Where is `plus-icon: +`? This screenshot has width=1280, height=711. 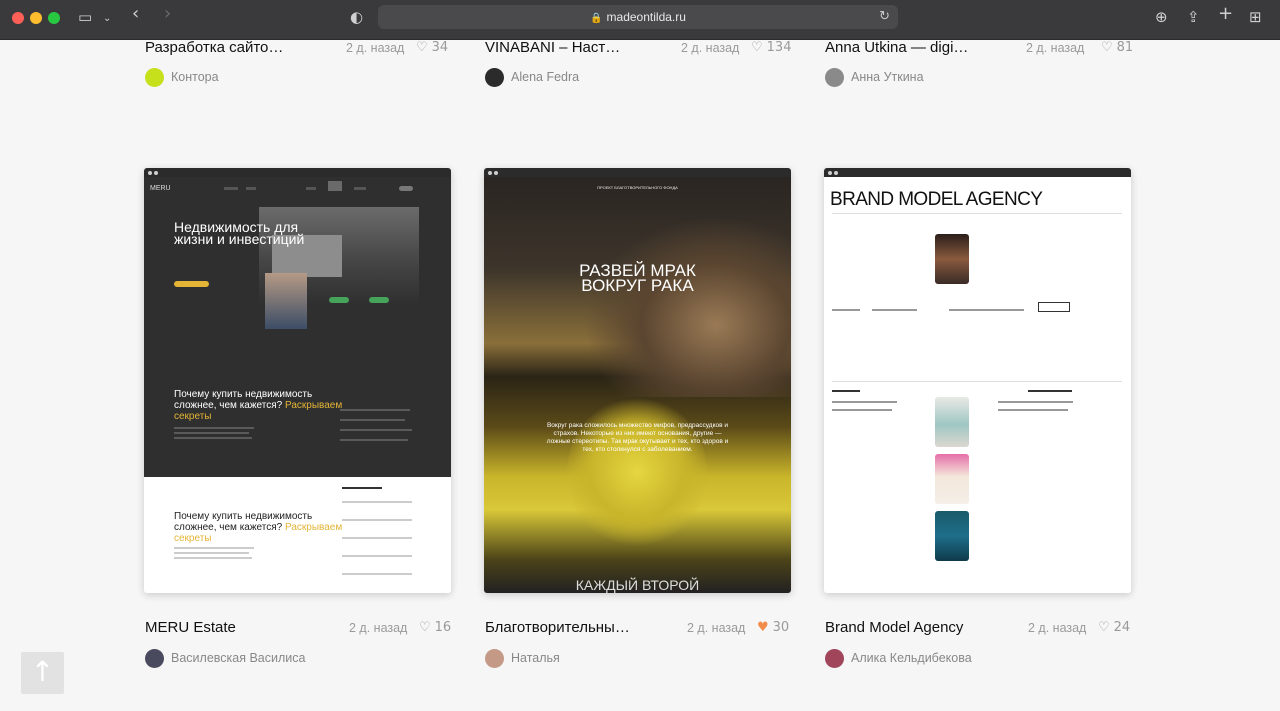
plus-icon: + is located at coordinates (1225, 14).